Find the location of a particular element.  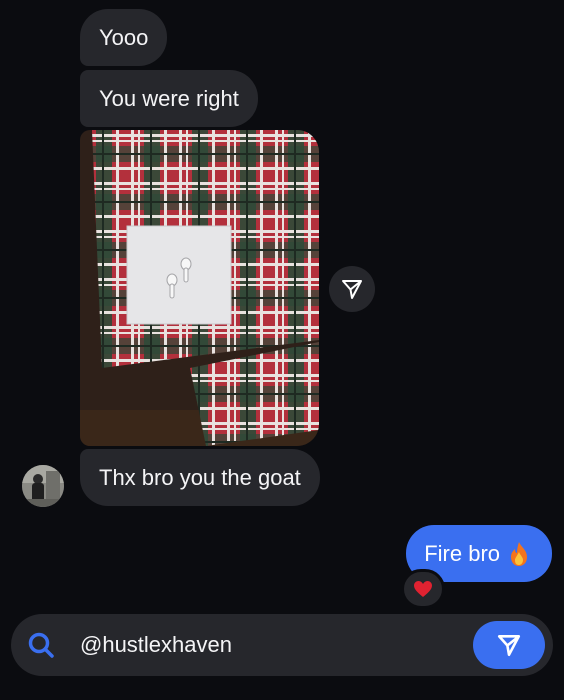

avatar is located at coordinates (43, 486).